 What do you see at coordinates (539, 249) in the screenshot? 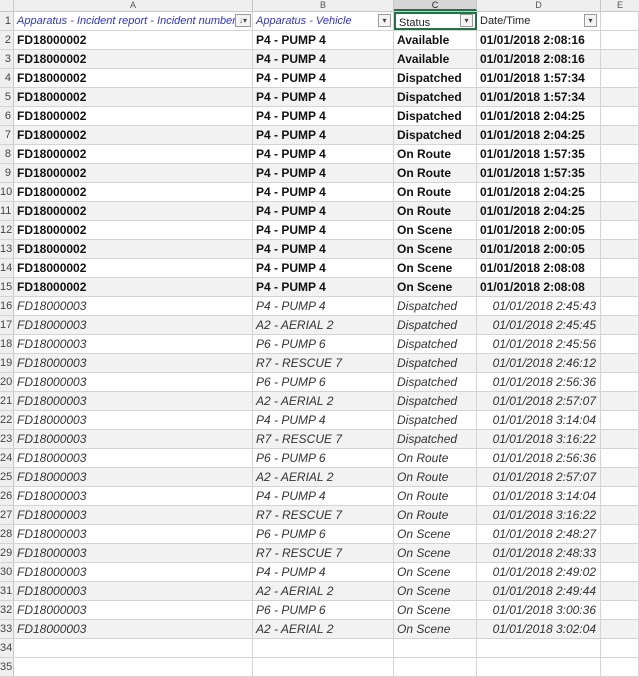
I see `datetime-cell: 01/01/2018 2:00:05` at bounding box center [539, 249].